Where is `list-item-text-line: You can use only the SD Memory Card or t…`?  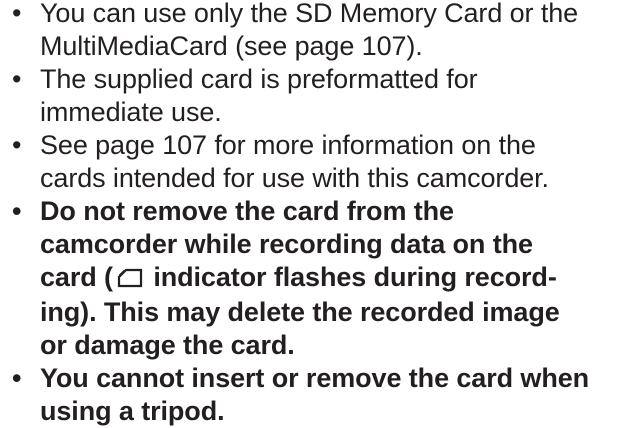 list-item-text-line: You can use only the SD Memory Card or t… is located at coordinates (309, 14).